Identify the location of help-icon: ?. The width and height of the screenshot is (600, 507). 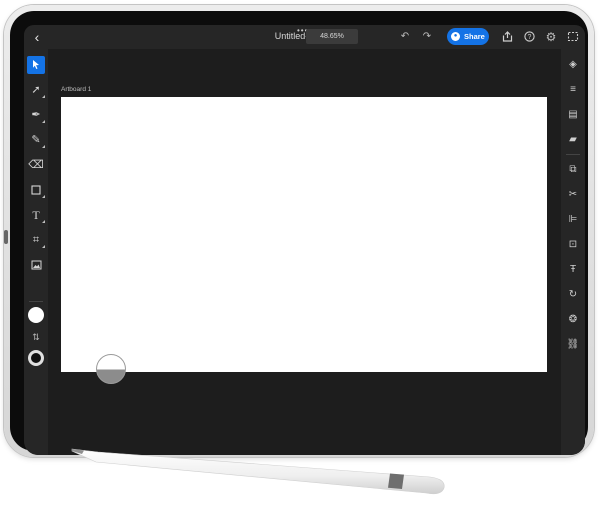
(529, 36).